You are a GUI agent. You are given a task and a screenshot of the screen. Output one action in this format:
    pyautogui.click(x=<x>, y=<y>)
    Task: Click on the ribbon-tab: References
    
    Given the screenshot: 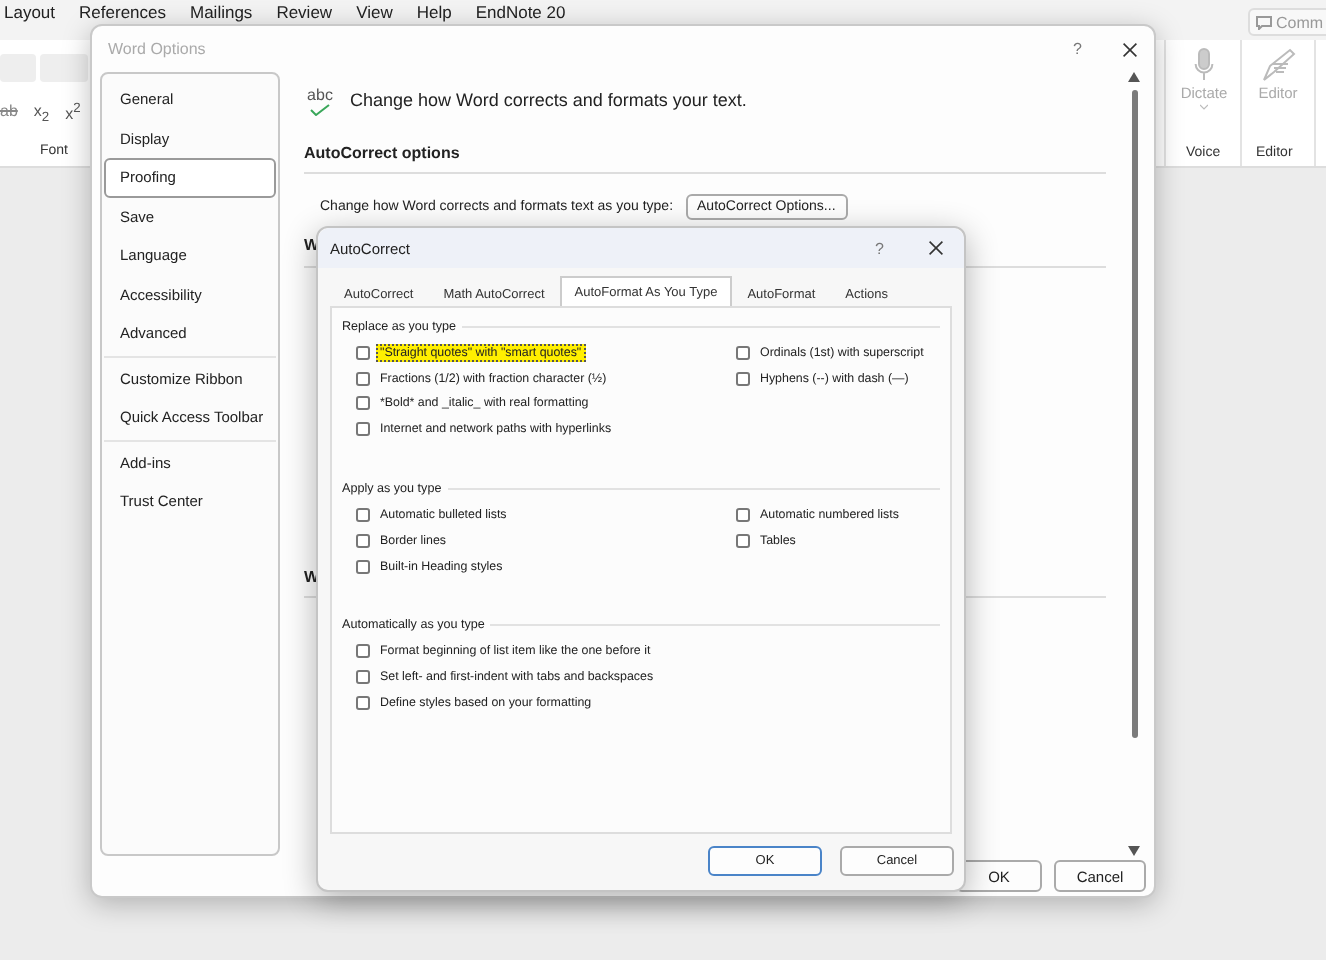 What is the action you would take?
    pyautogui.click(x=122, y=13)
    